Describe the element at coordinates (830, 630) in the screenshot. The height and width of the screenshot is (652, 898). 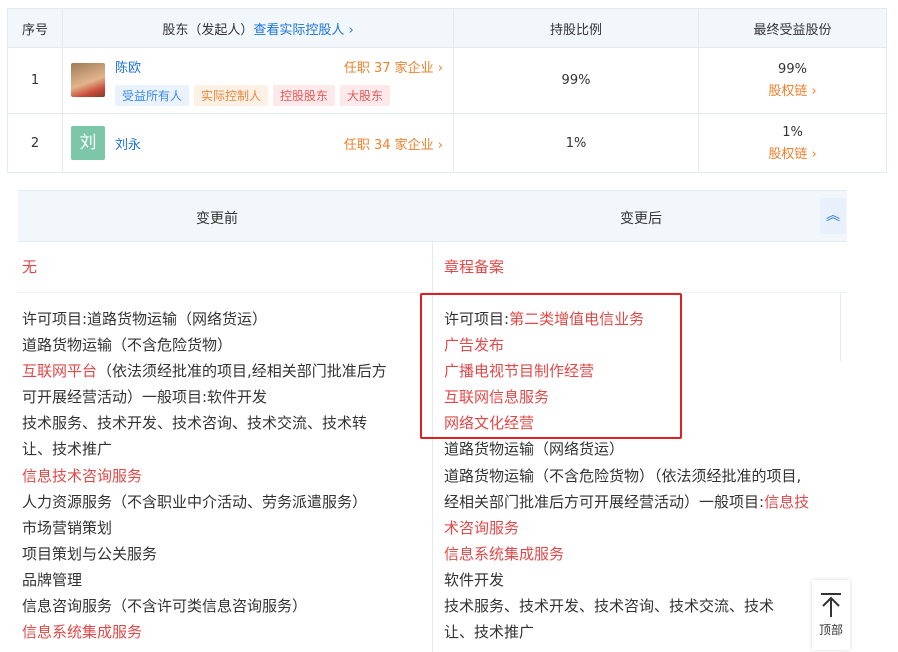
I see `back-to-top-label: 顶部` at that location.